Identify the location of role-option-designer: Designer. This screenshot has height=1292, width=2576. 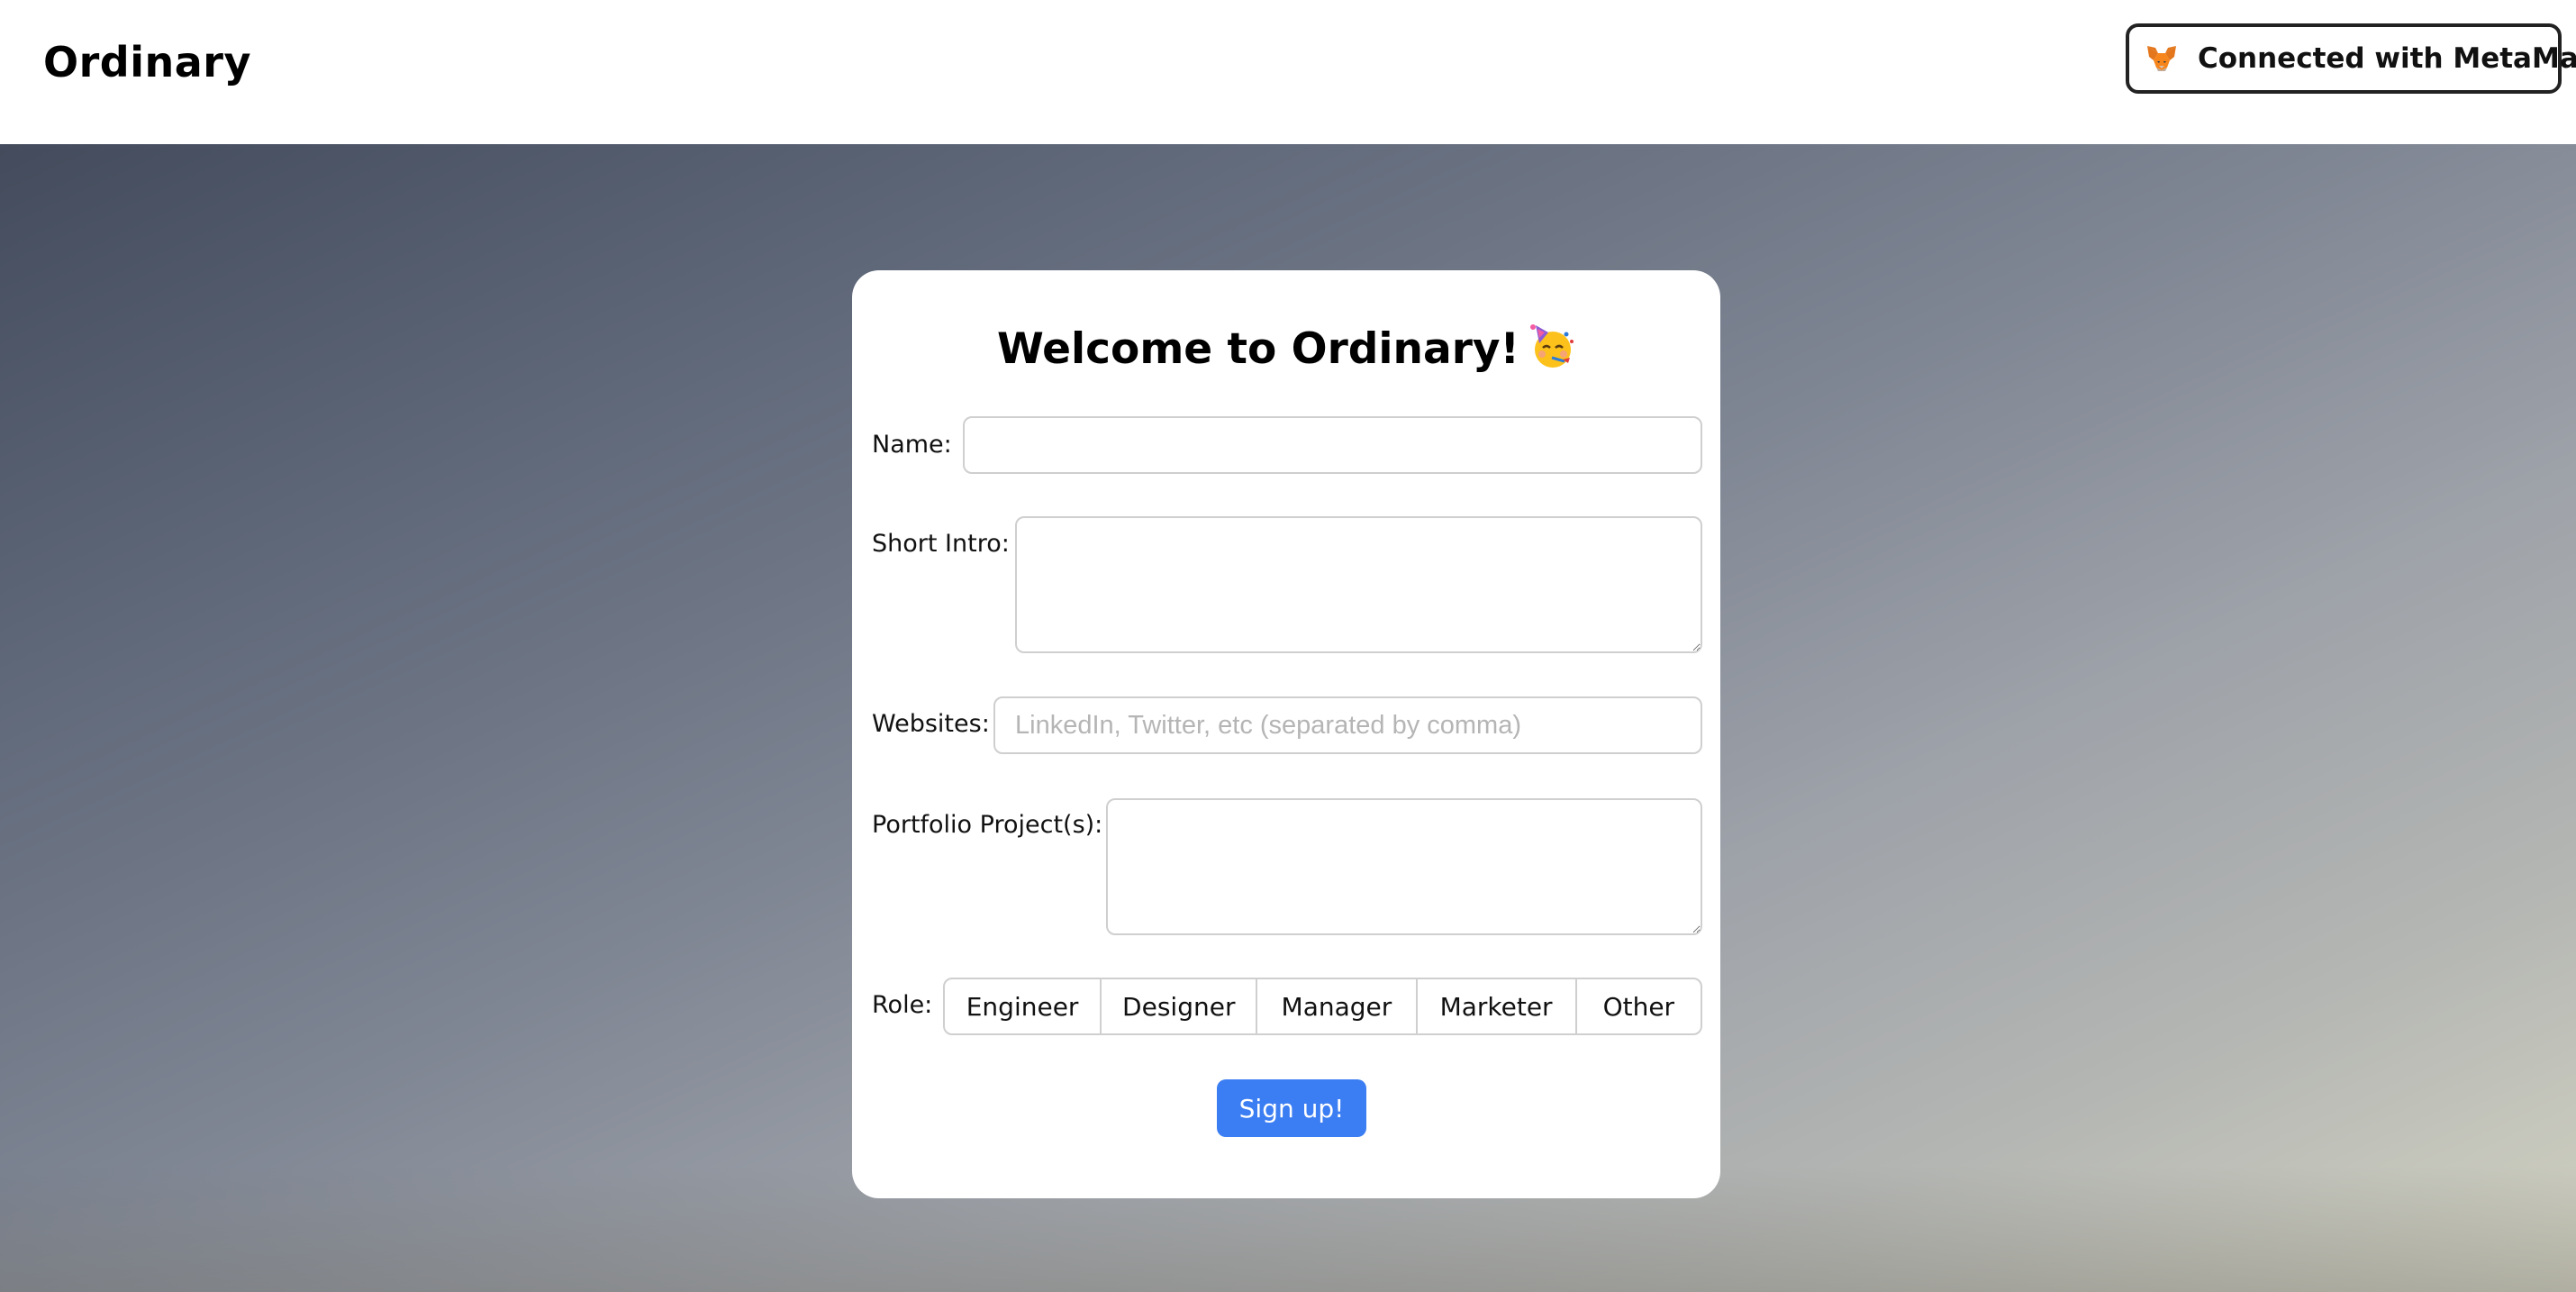
(1180, 1006).